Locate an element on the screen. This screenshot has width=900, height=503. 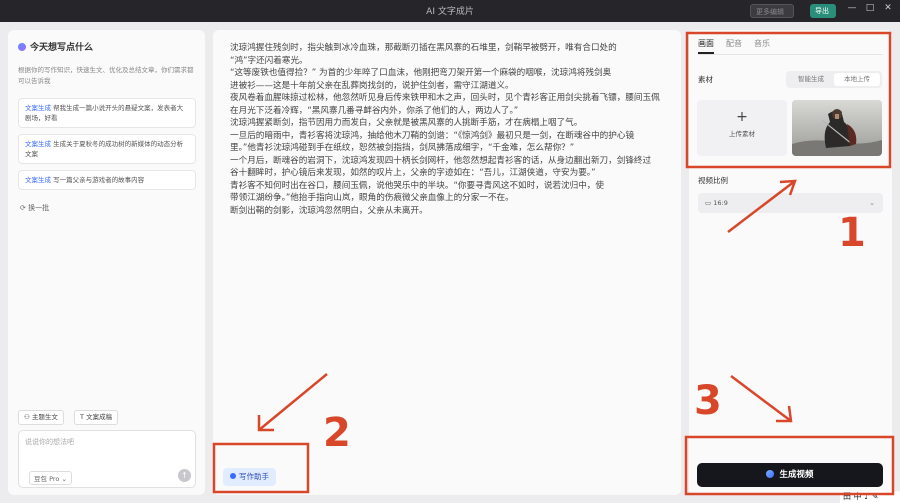
minimize-icon: — is located at coordinates (852, 10).